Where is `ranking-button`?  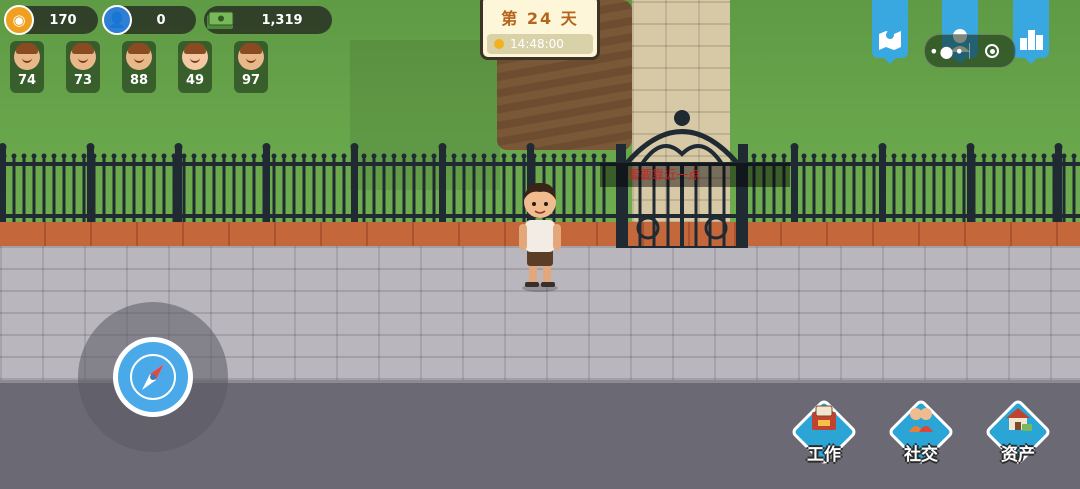
ranking-button is located at coordinates (1031, 29).